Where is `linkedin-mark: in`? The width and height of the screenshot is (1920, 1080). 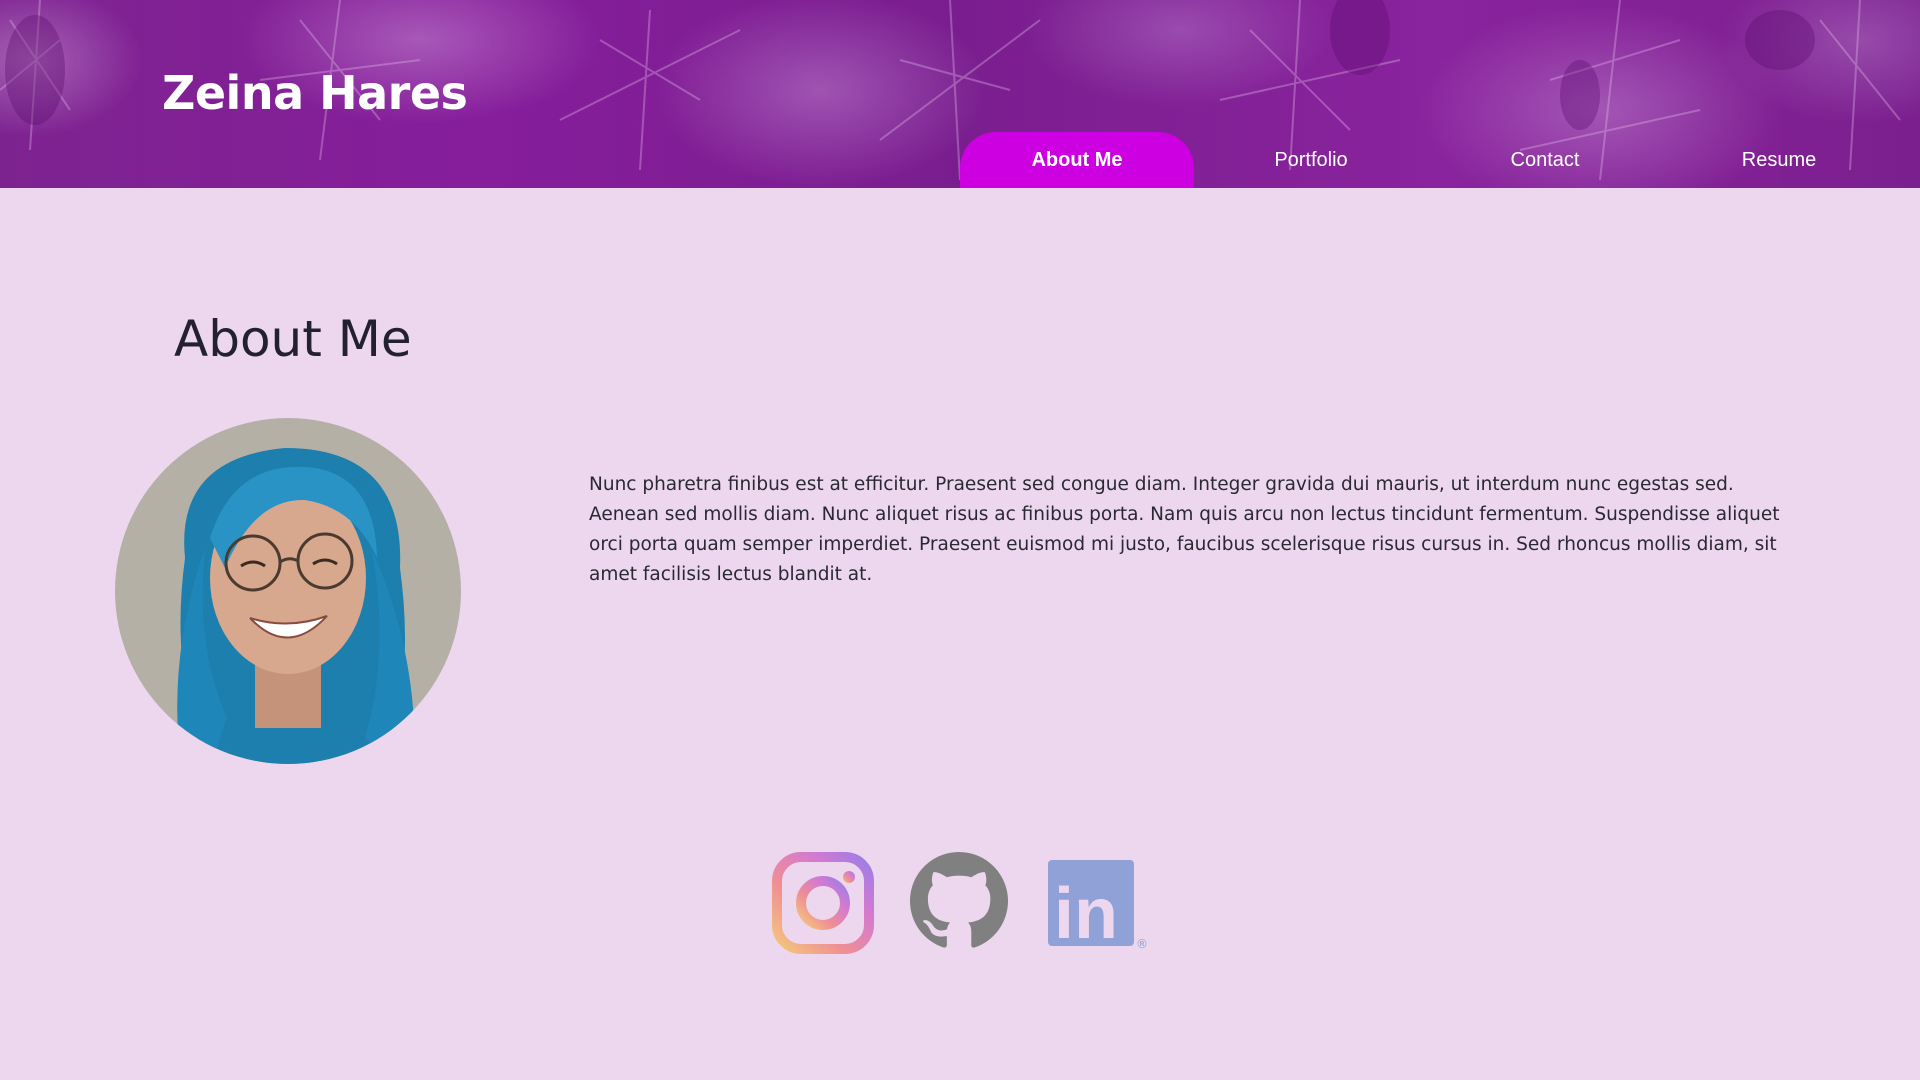 linkedin-mark: in is located at coordinates (1086, 912).